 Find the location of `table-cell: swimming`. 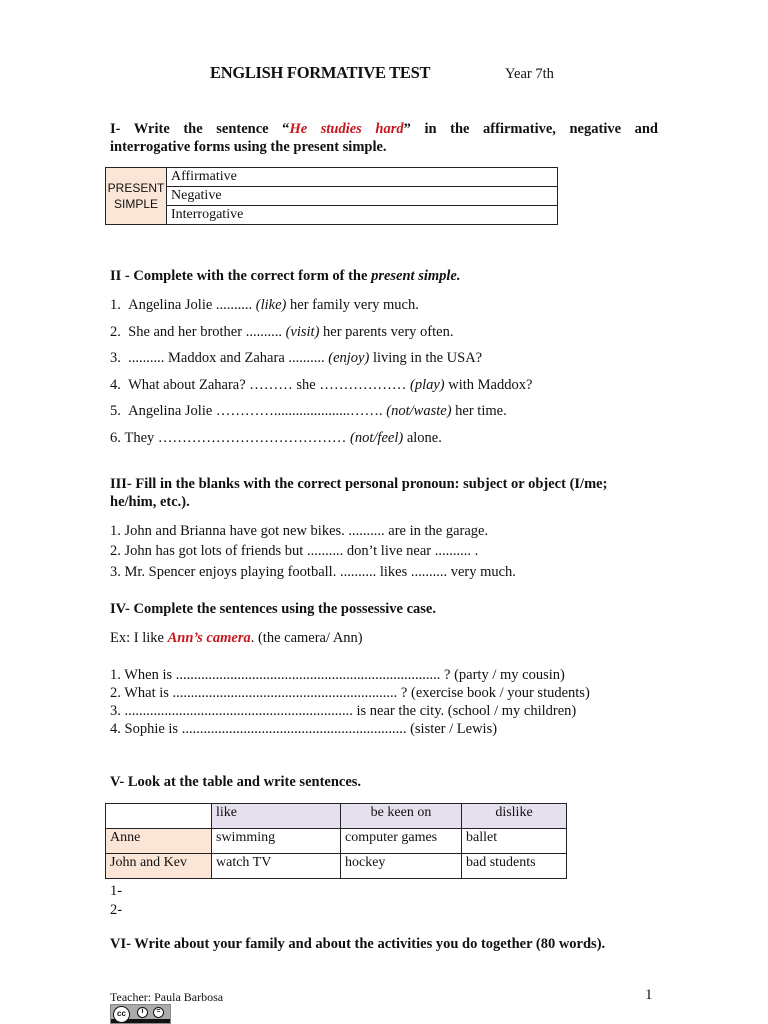

table-cell: swimming is located at coordinates (276, 841).